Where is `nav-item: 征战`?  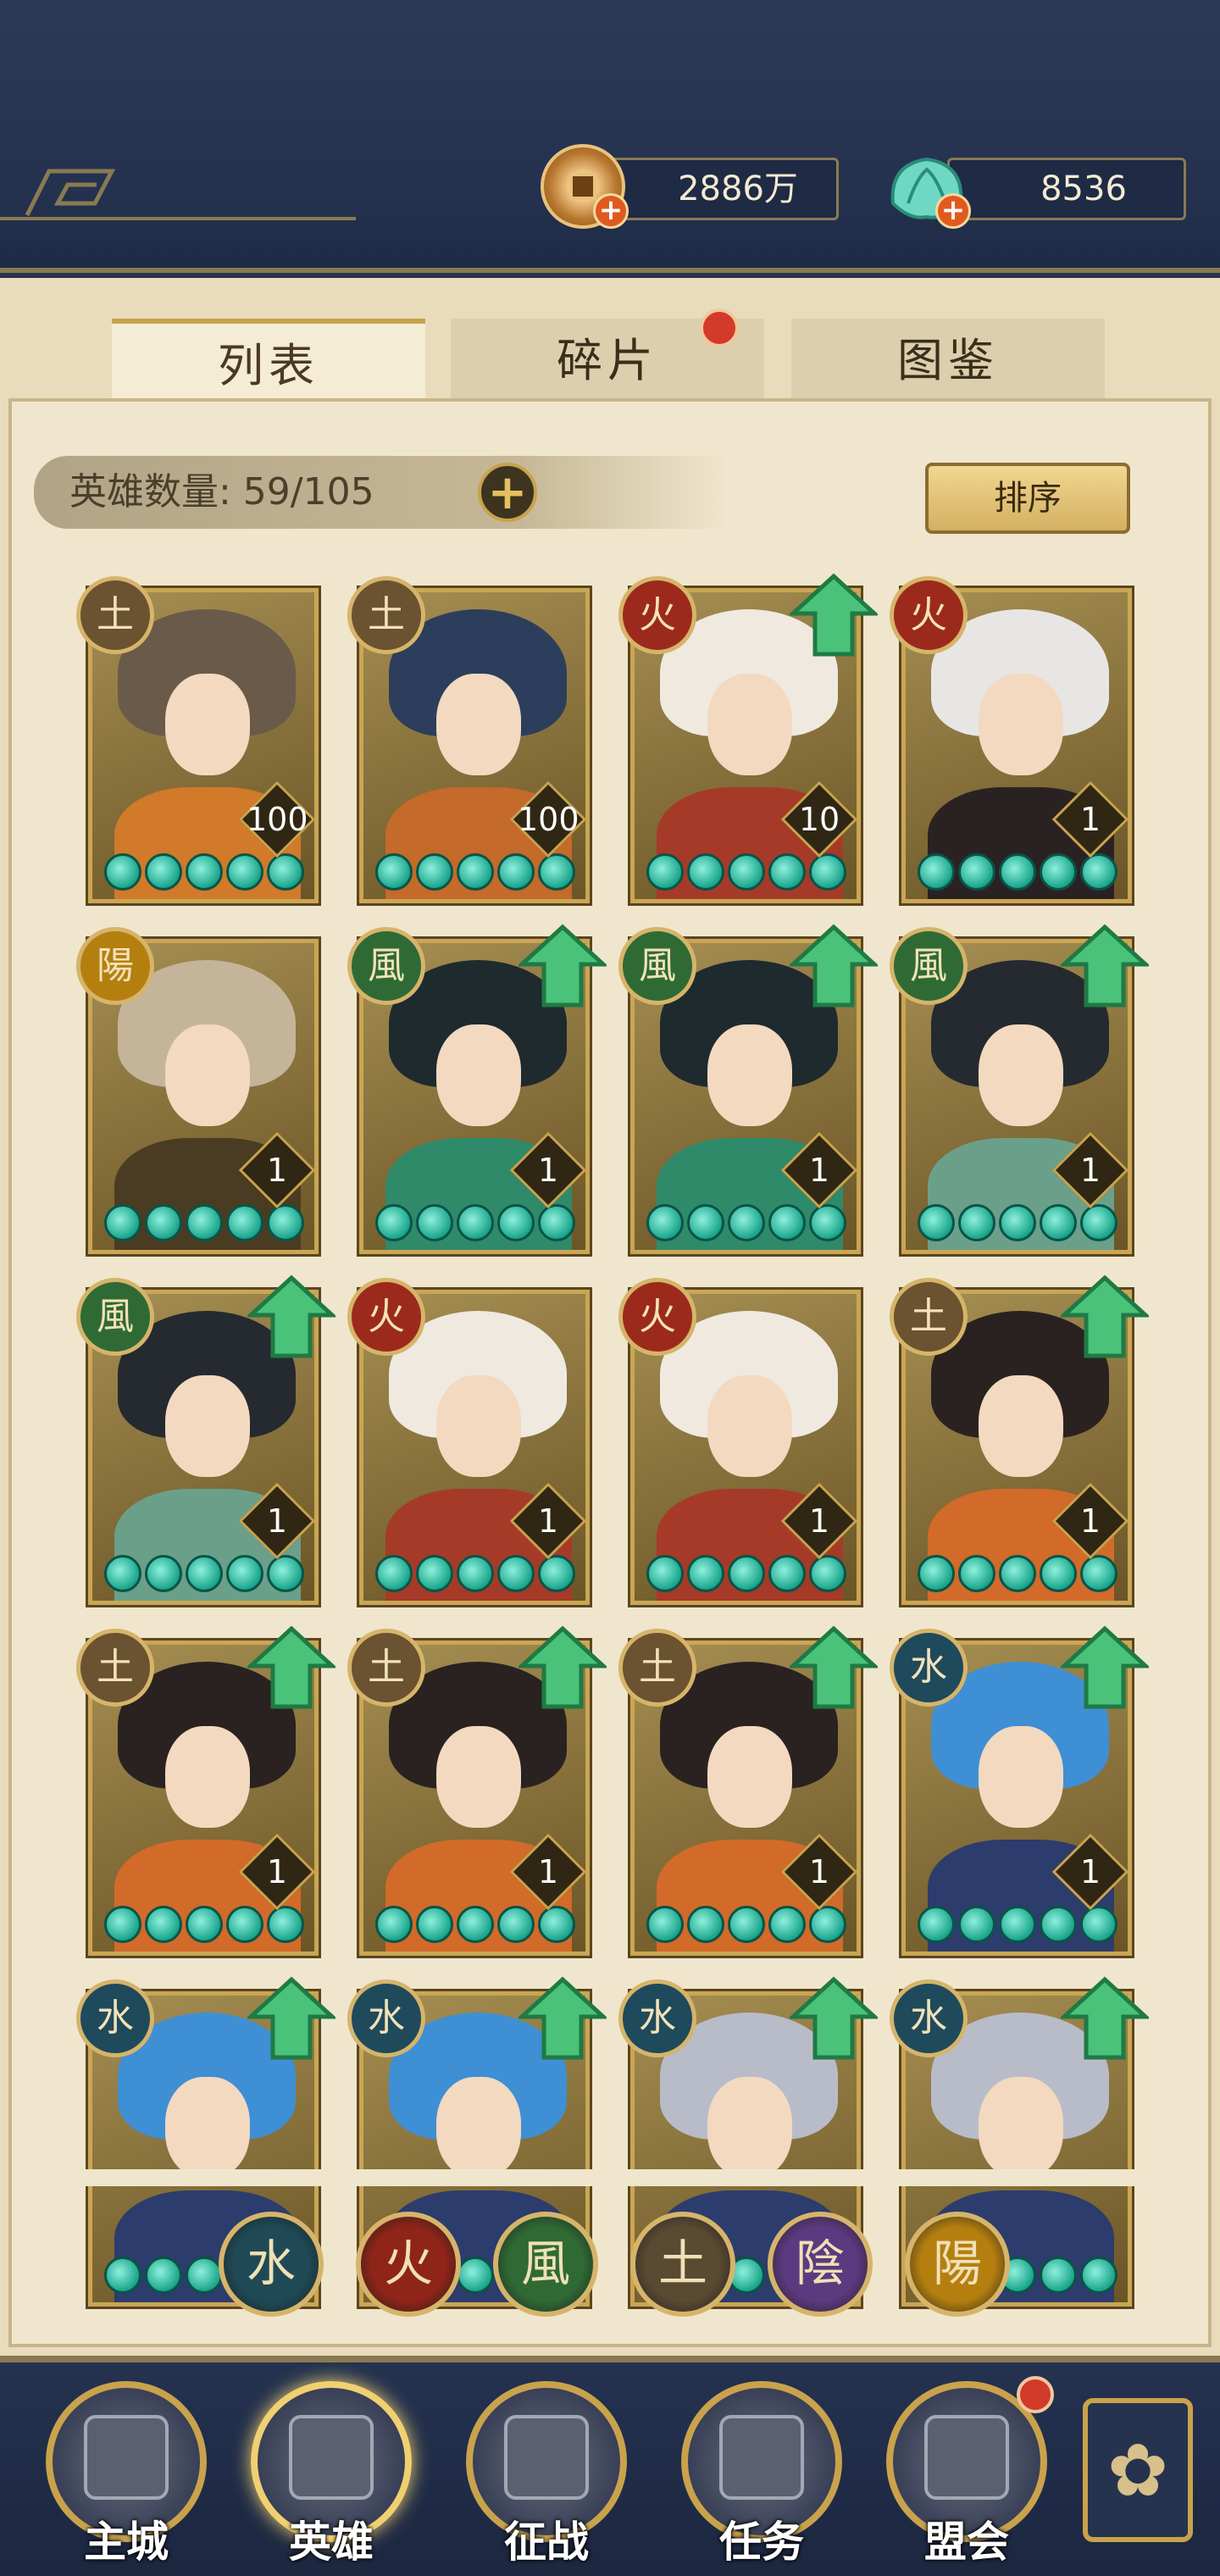
nav-item: 征战 is located at coordinates (546, 2474).